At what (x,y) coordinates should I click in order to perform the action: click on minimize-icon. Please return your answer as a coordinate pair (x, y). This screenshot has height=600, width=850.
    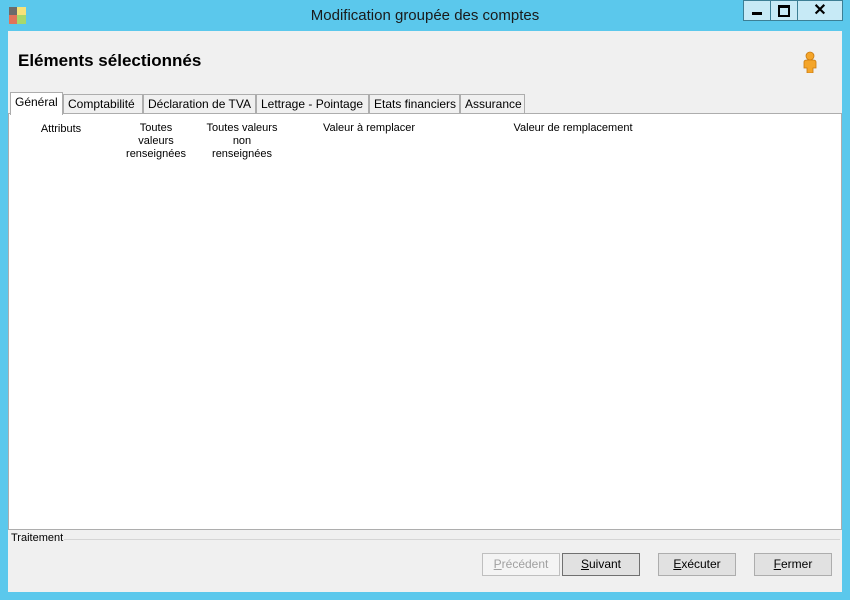
    Looking at the image, I should click on (757, 13).